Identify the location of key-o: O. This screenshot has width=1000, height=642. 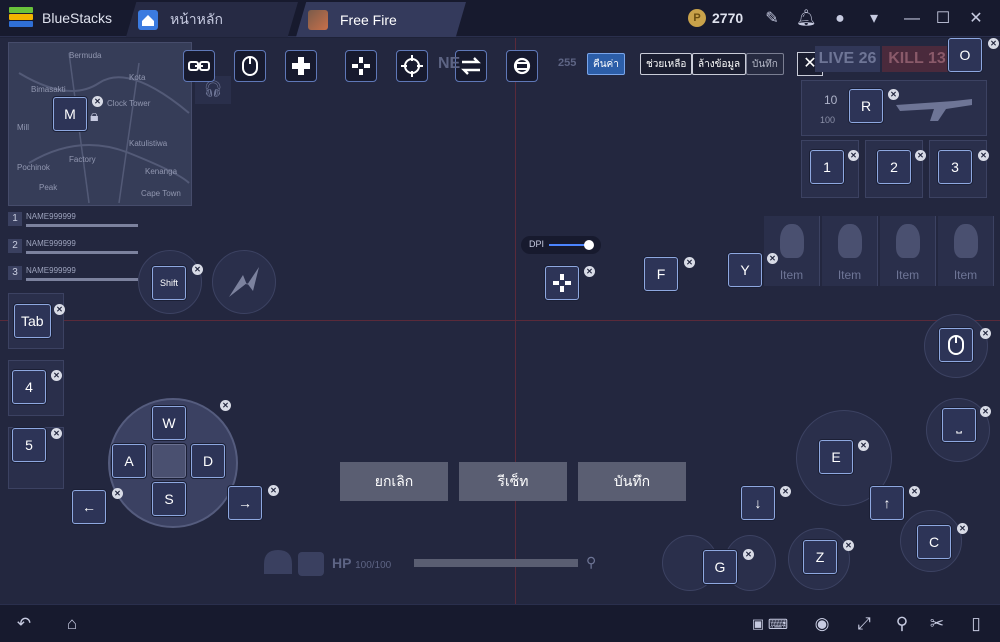
(965, 55).